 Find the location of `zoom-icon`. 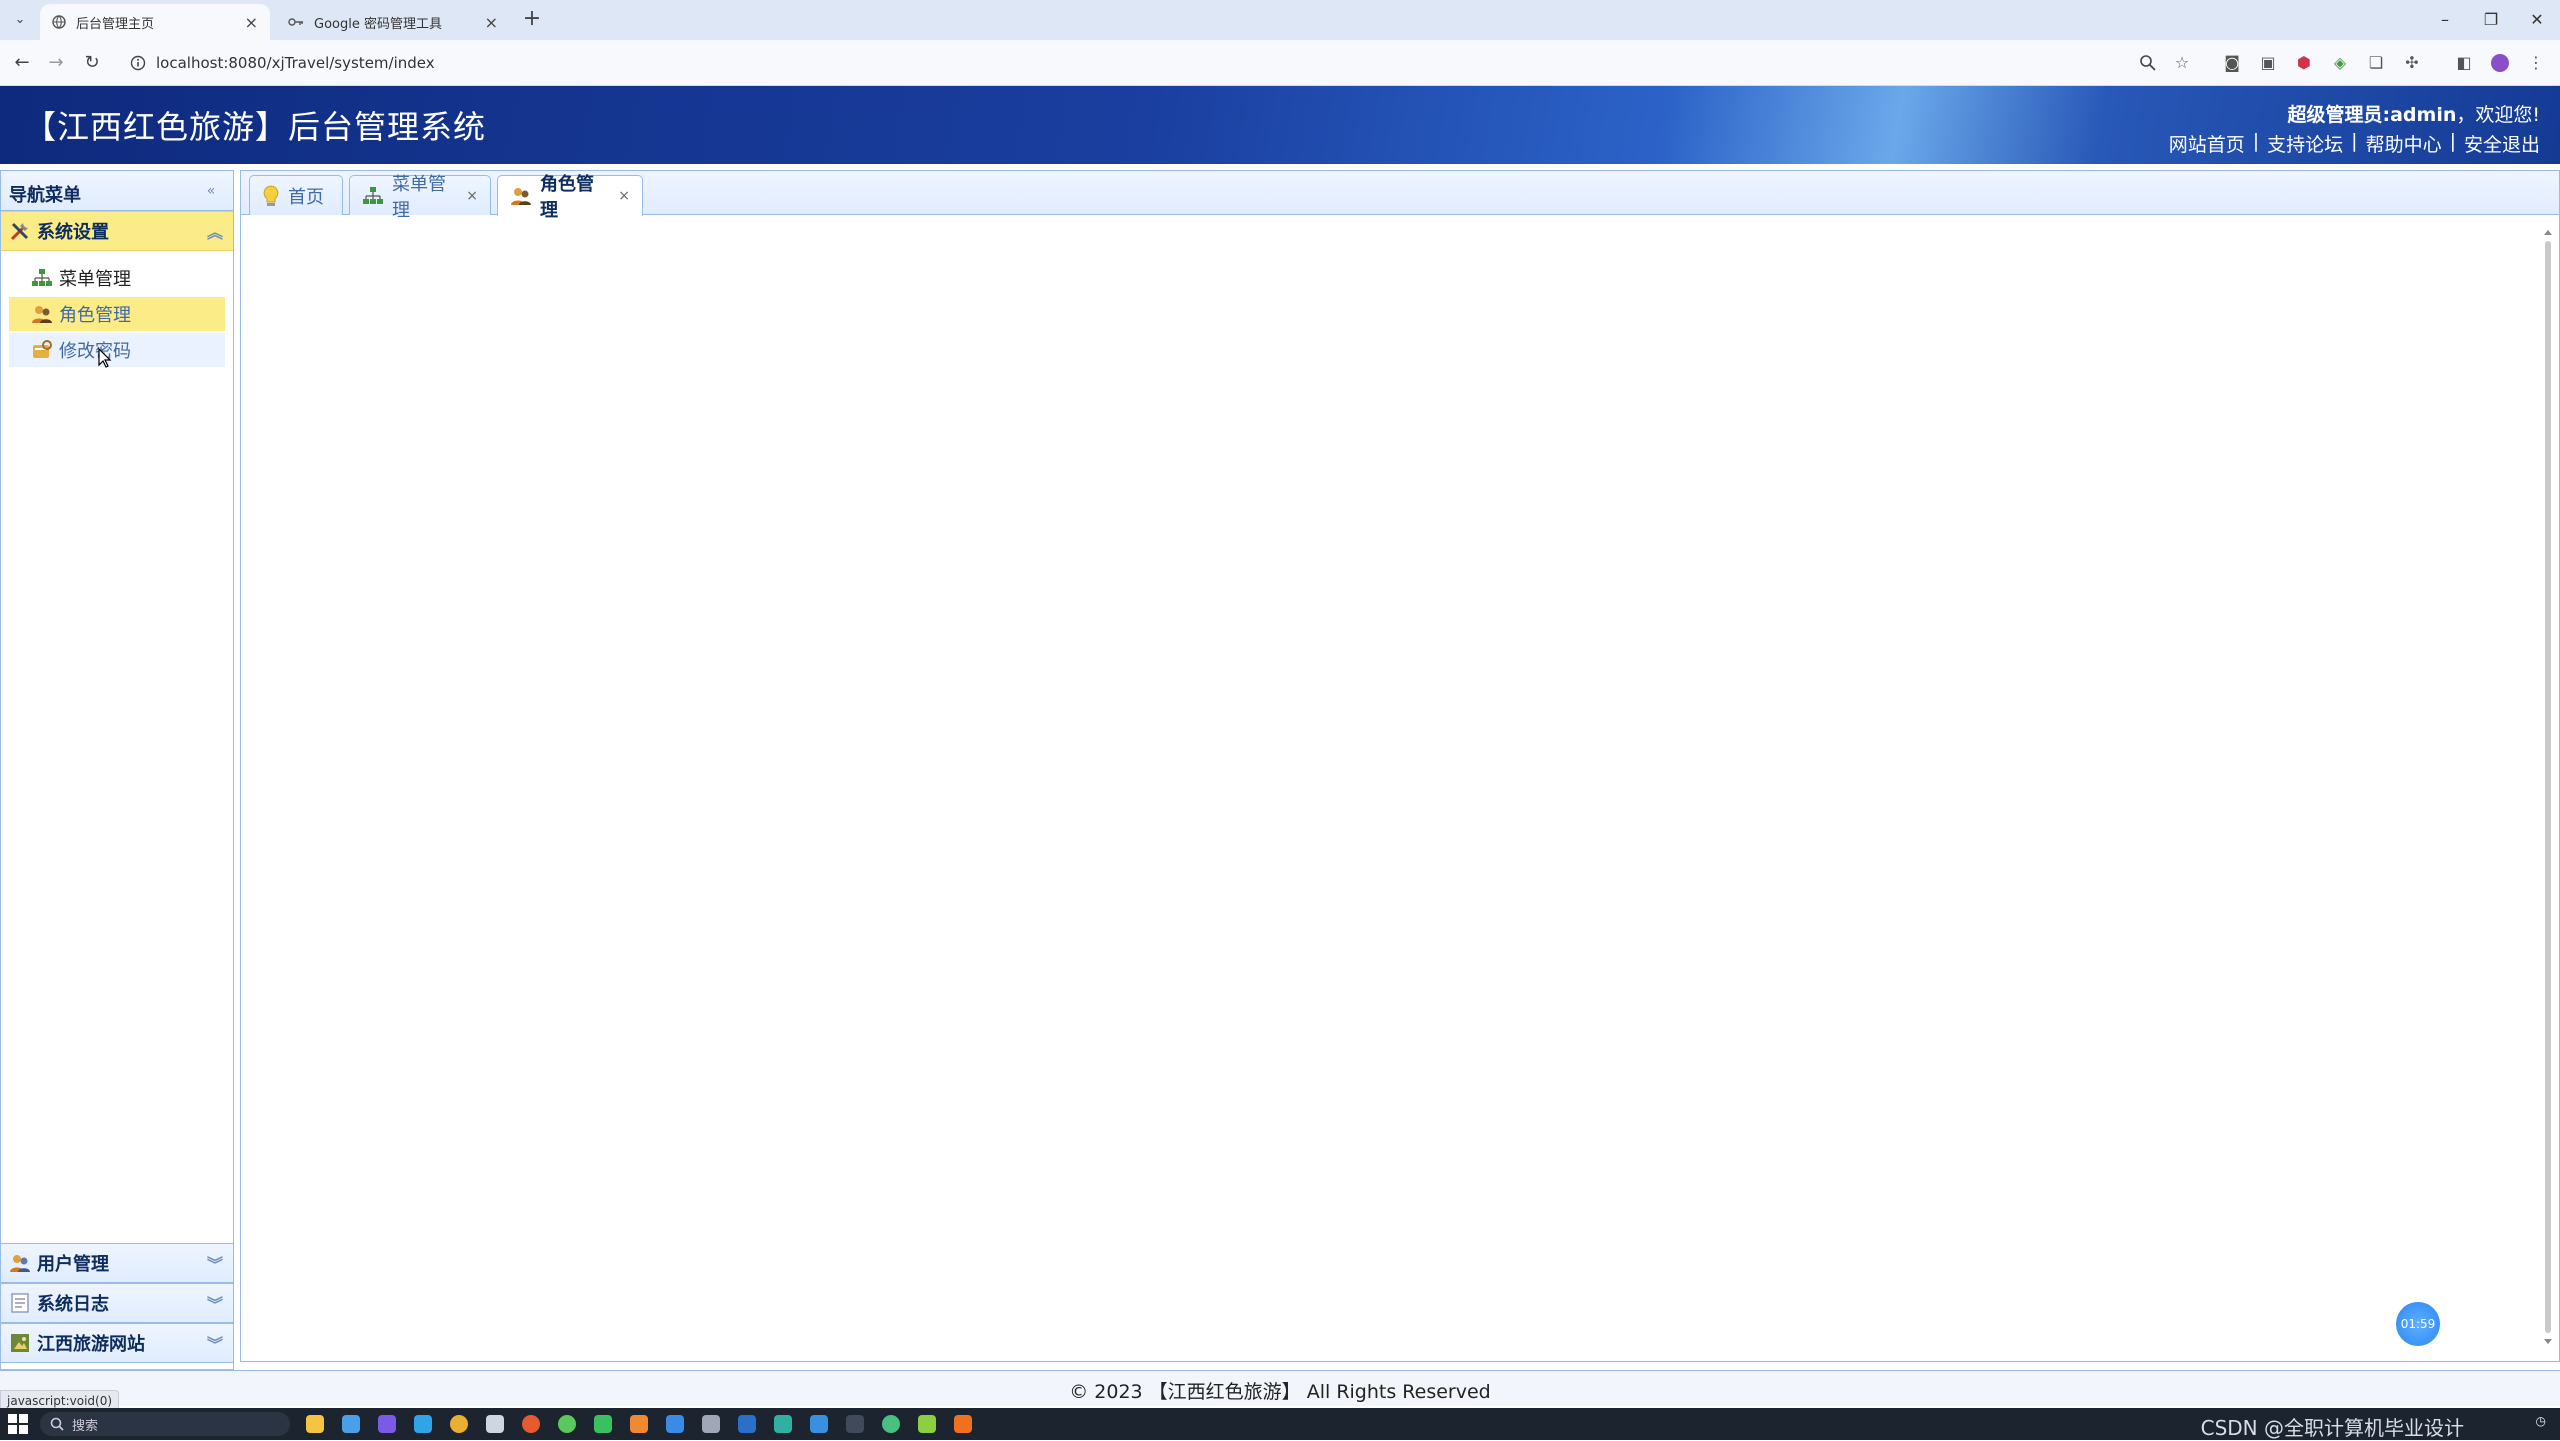

zoom-icon is located at coordinates (2148, 63).